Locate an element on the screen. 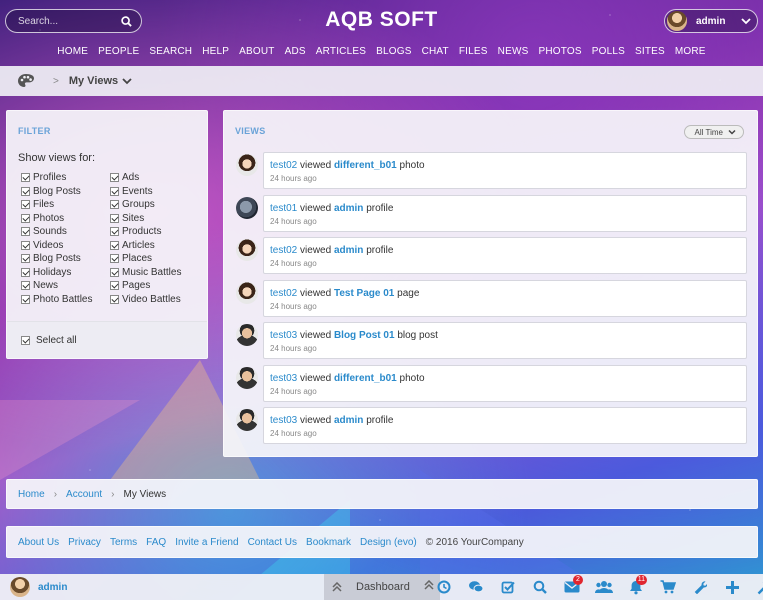 The height and width of the screenshot is (600, 763). nav-item: BLOGS is located at coordinates (393, 51).